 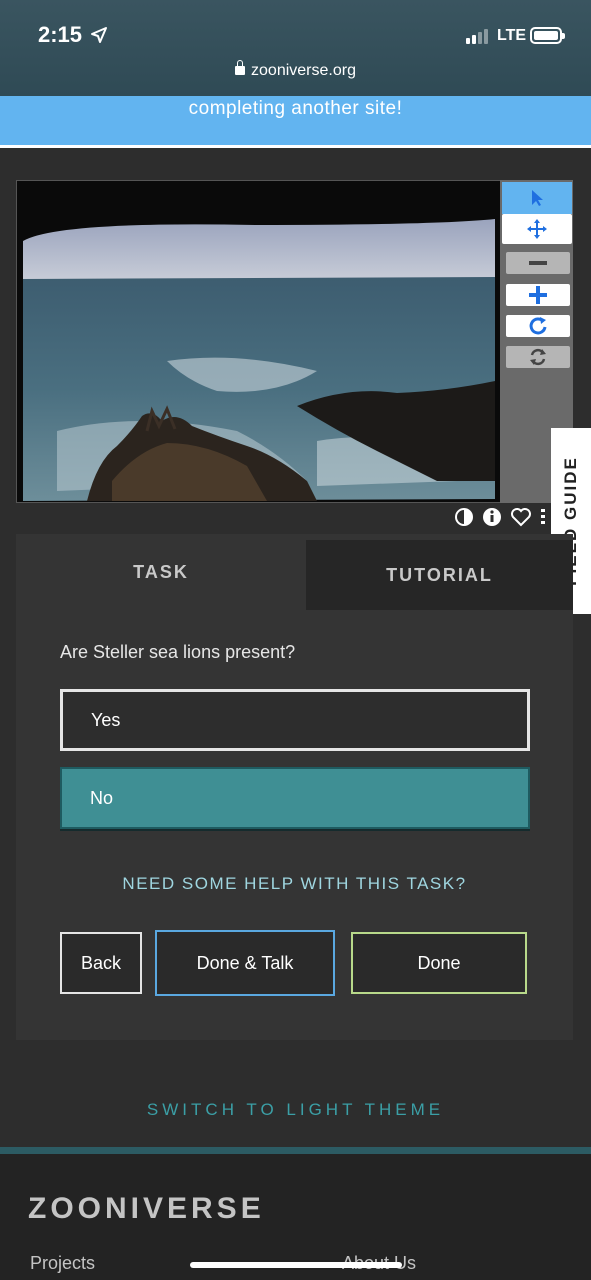 I want to click on zoom-out-button, so click(x=538, y=263).